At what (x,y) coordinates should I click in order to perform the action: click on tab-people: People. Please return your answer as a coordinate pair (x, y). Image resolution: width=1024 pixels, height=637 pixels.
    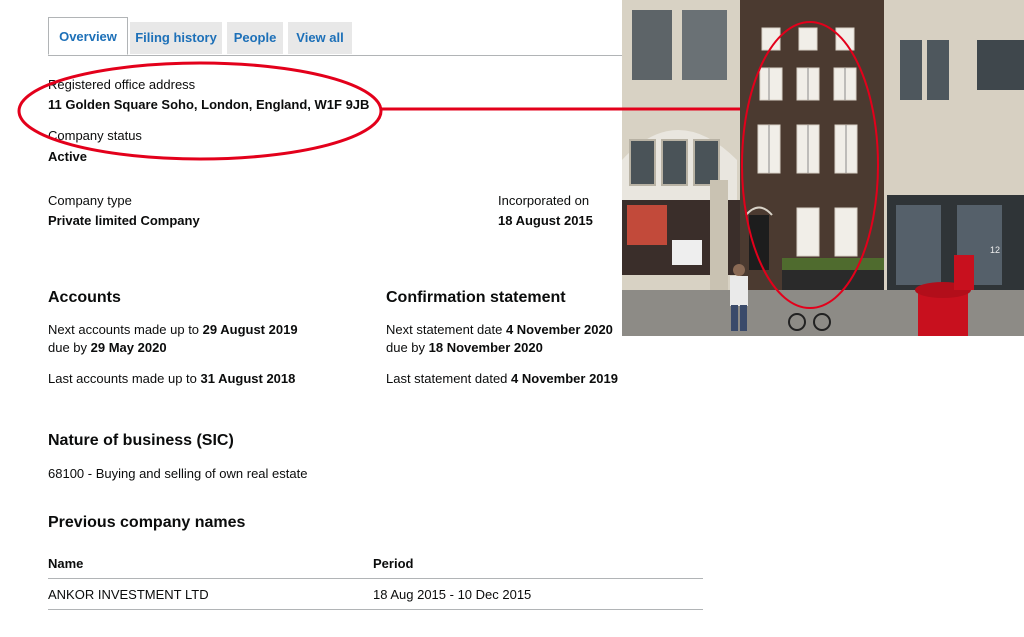
    Looking at the image, I should click on (255, 38).